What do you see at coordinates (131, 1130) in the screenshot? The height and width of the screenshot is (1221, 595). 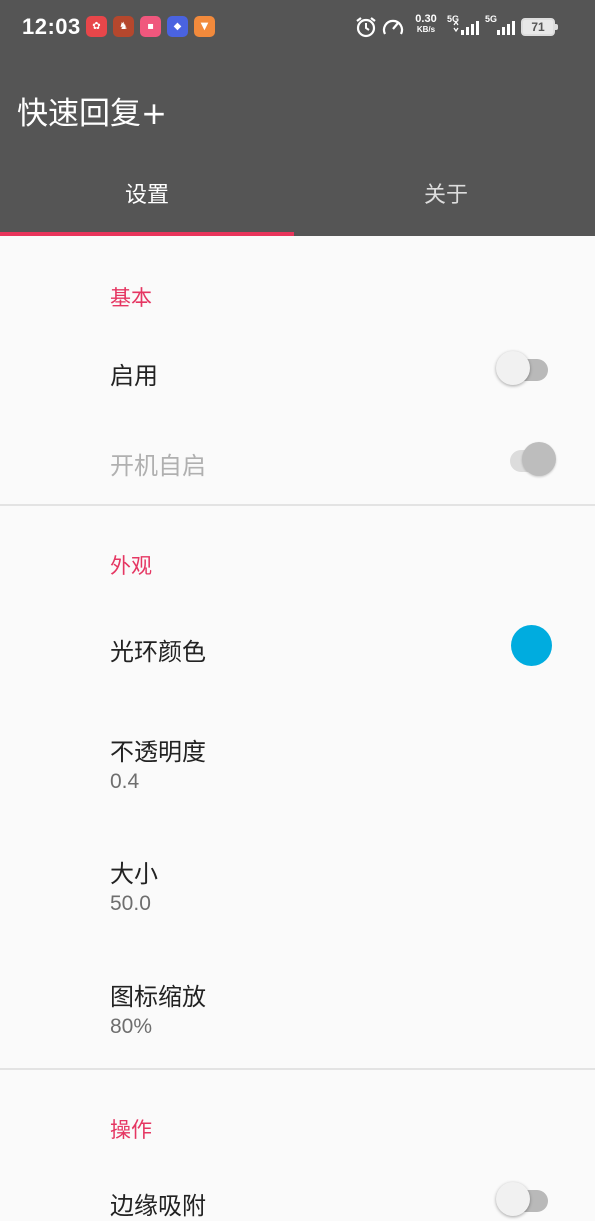 I see `section-header-operation: 操作` at bounding box center [131, 1130].